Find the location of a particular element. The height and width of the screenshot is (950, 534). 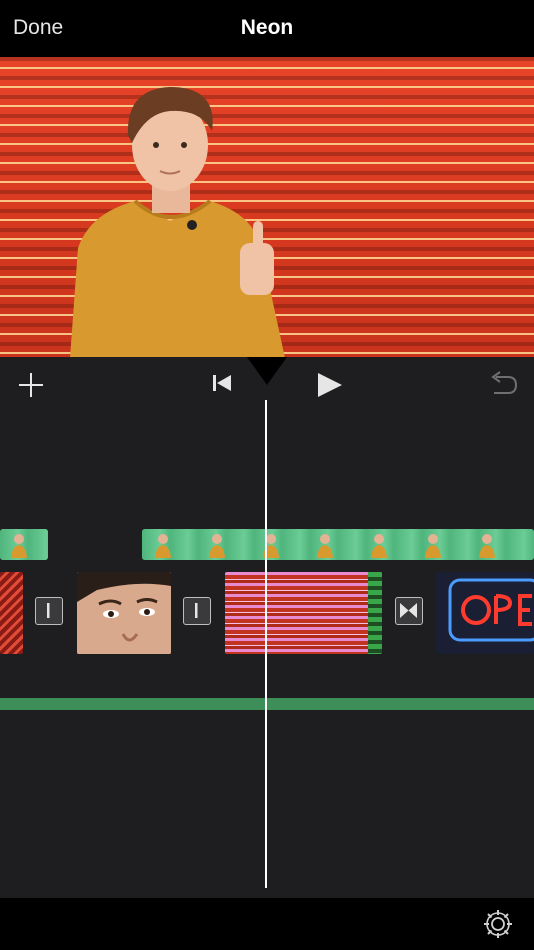

pink-neon-clip is located at coordinates (303, 613).